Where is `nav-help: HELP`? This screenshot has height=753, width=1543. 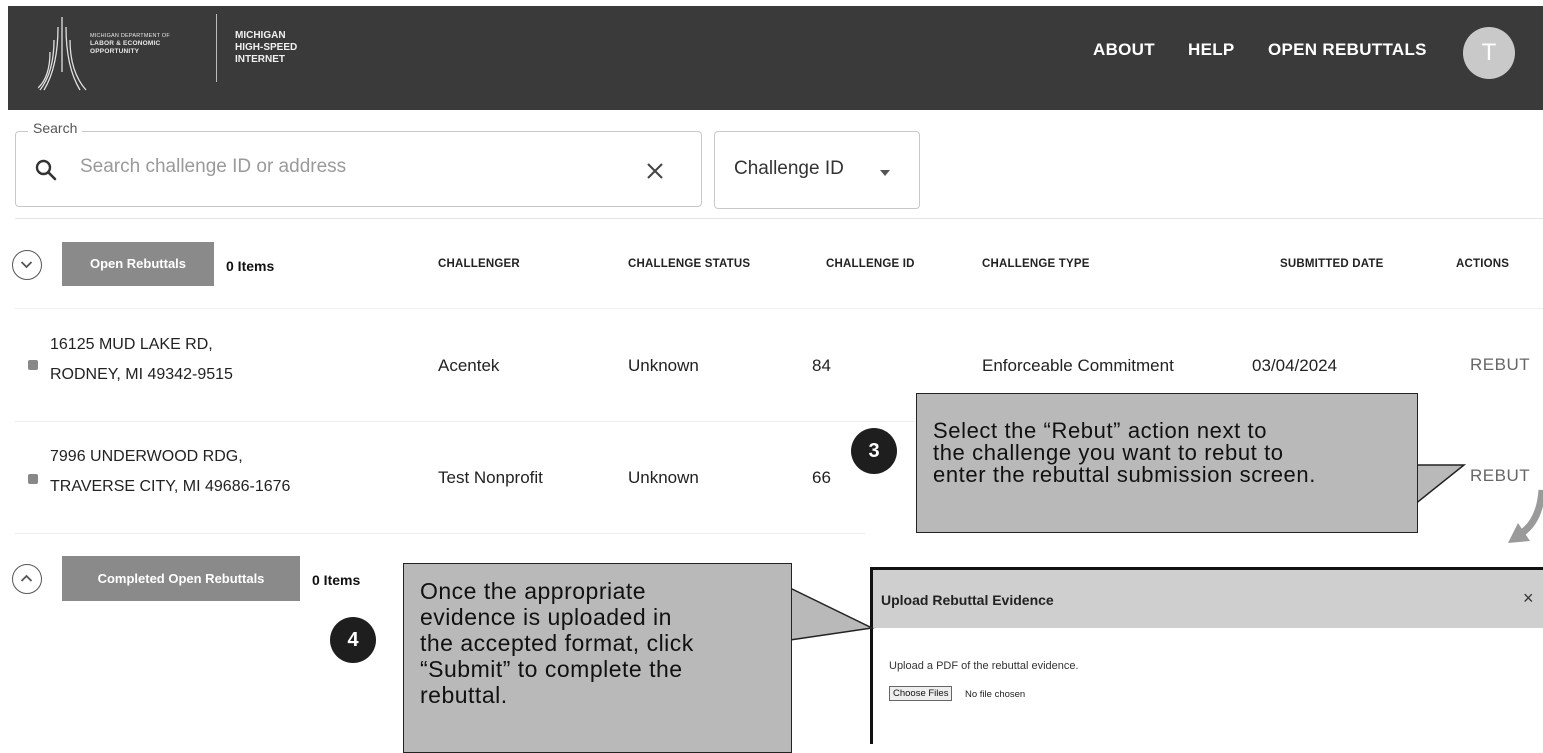
nav-help: HELP is located at coordinates (1211, 50).